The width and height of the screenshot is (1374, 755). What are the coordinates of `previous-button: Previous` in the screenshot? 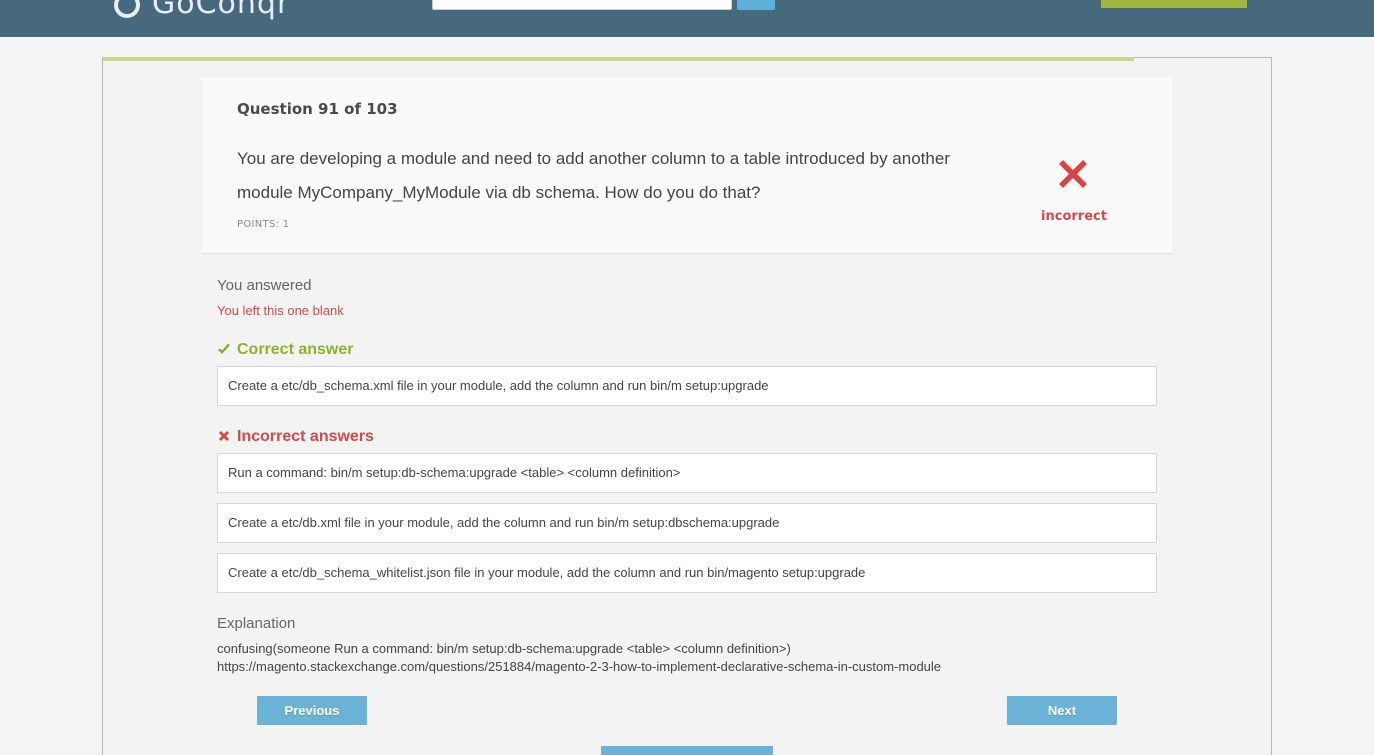 It's located at (312, 710).